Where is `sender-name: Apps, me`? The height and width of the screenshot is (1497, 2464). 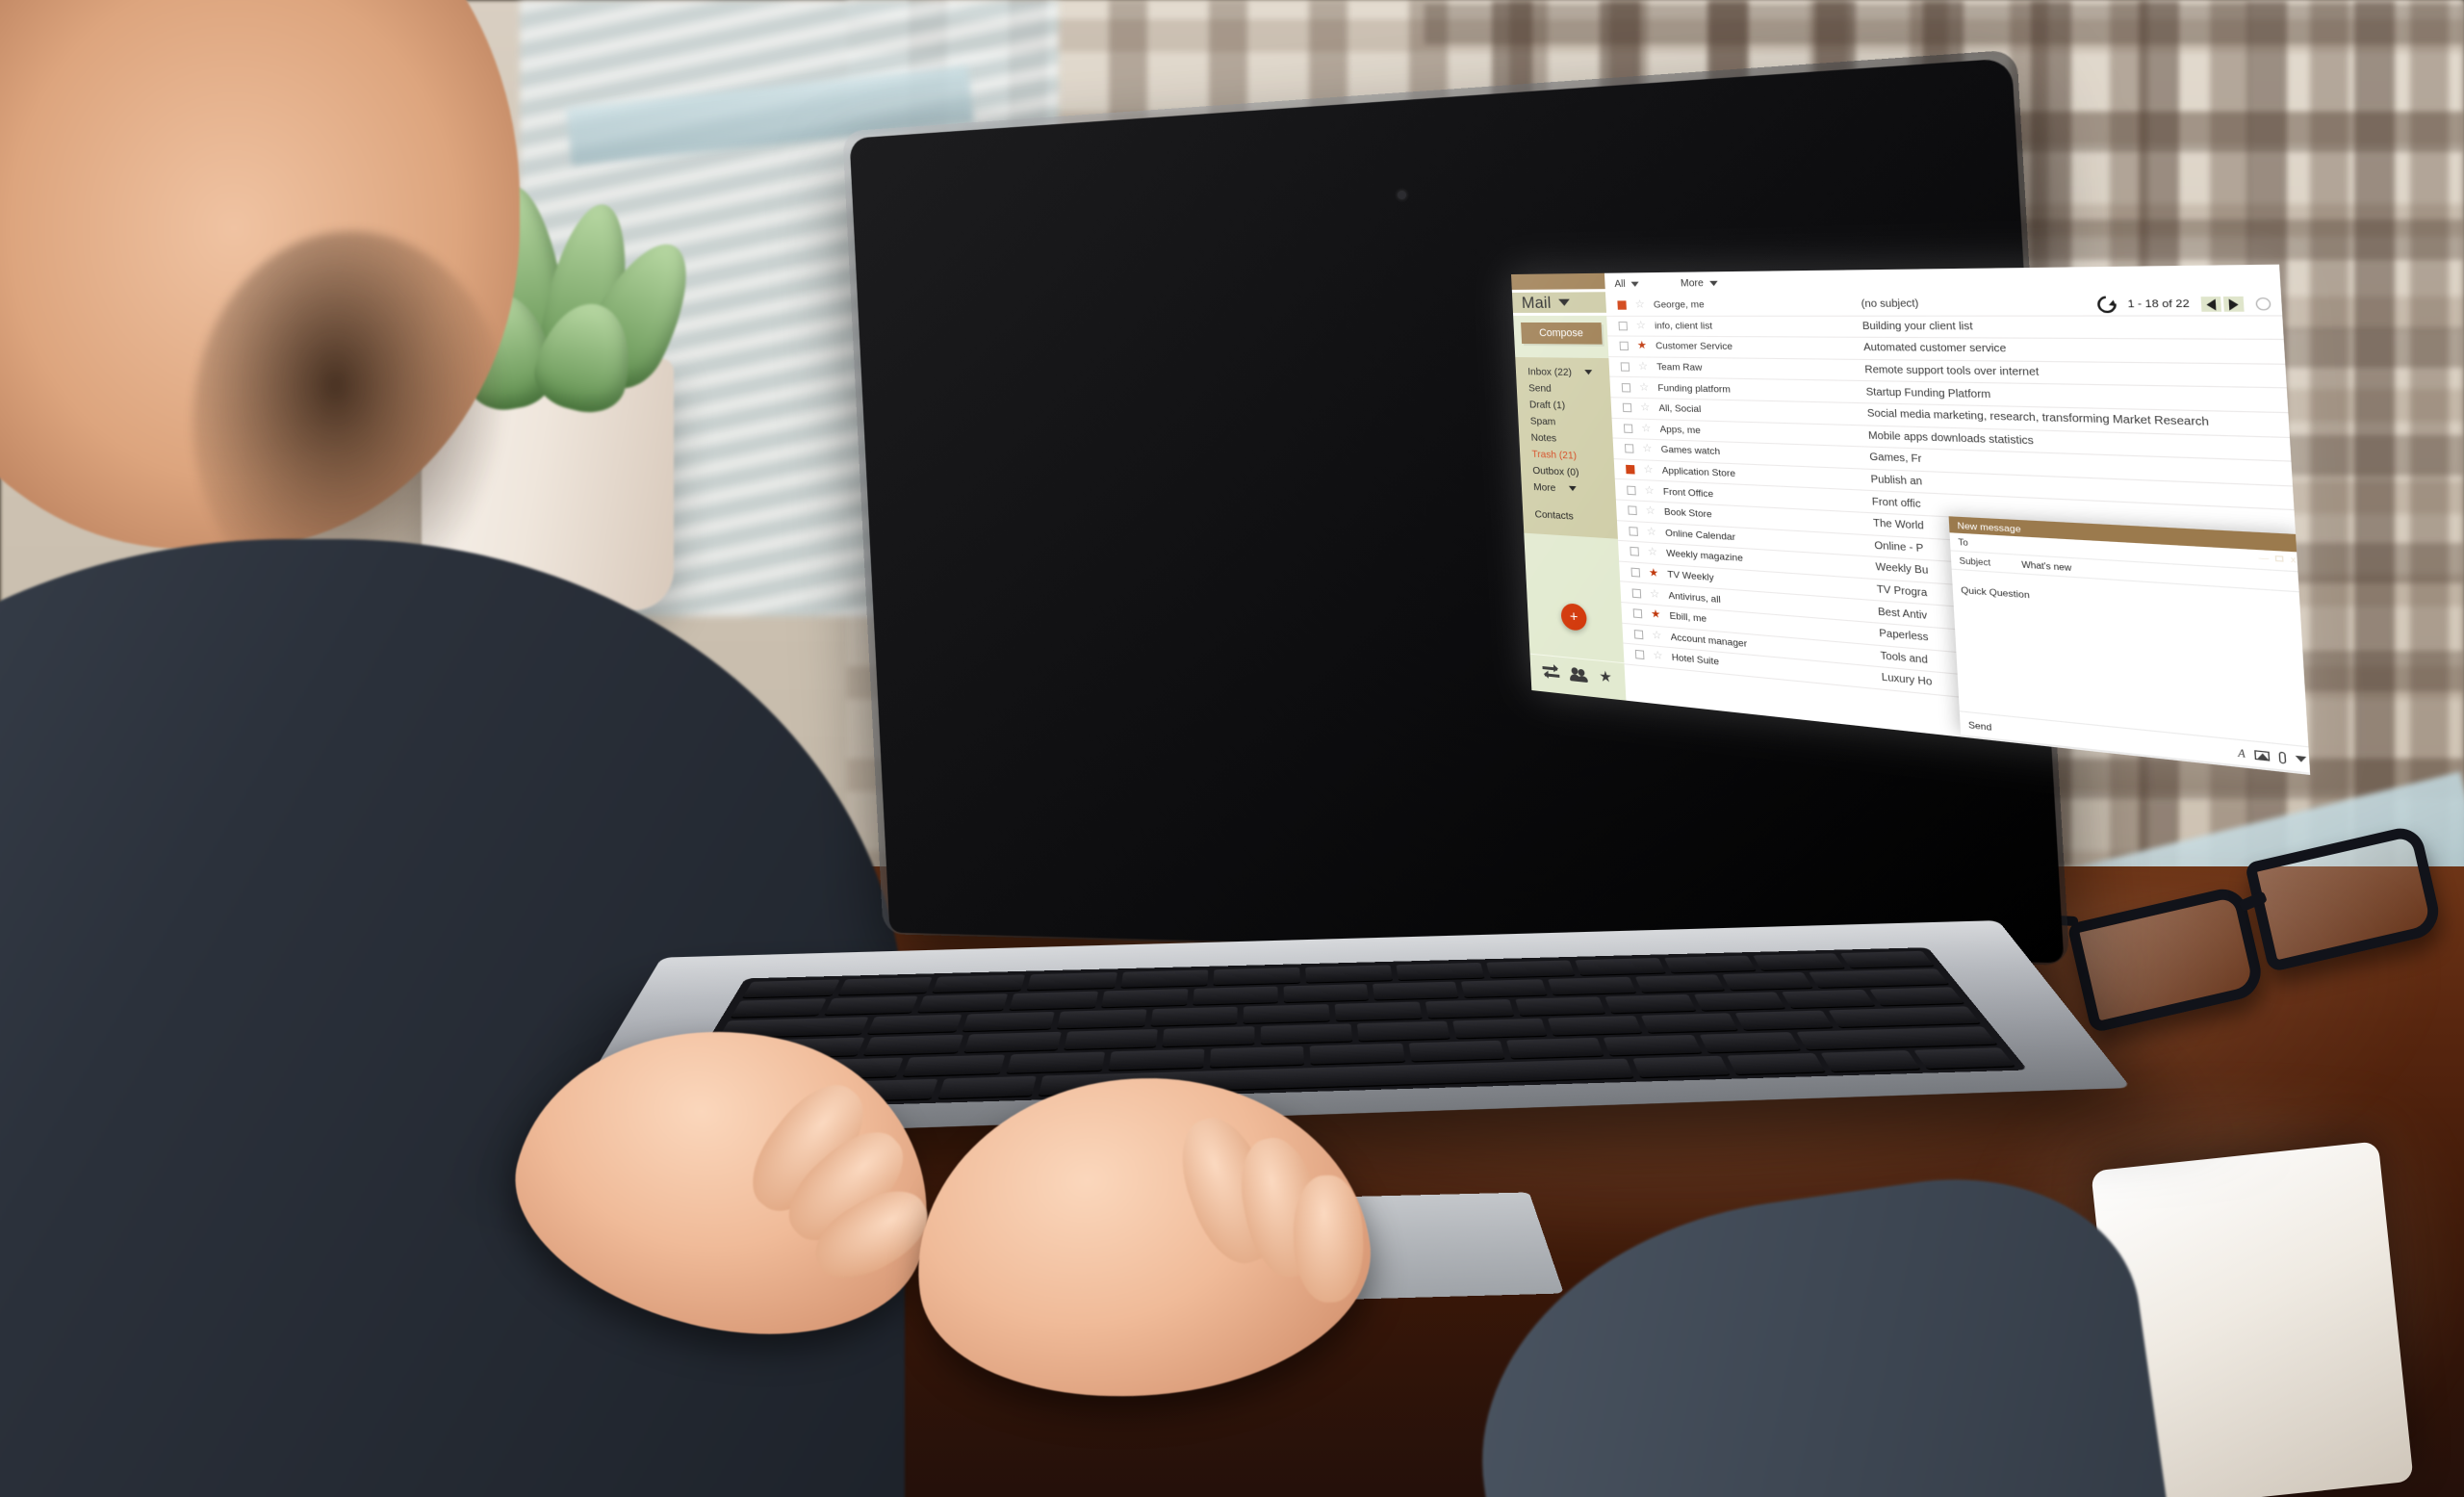 sender-name: Apps, me is located at coordinates (1680, 430).